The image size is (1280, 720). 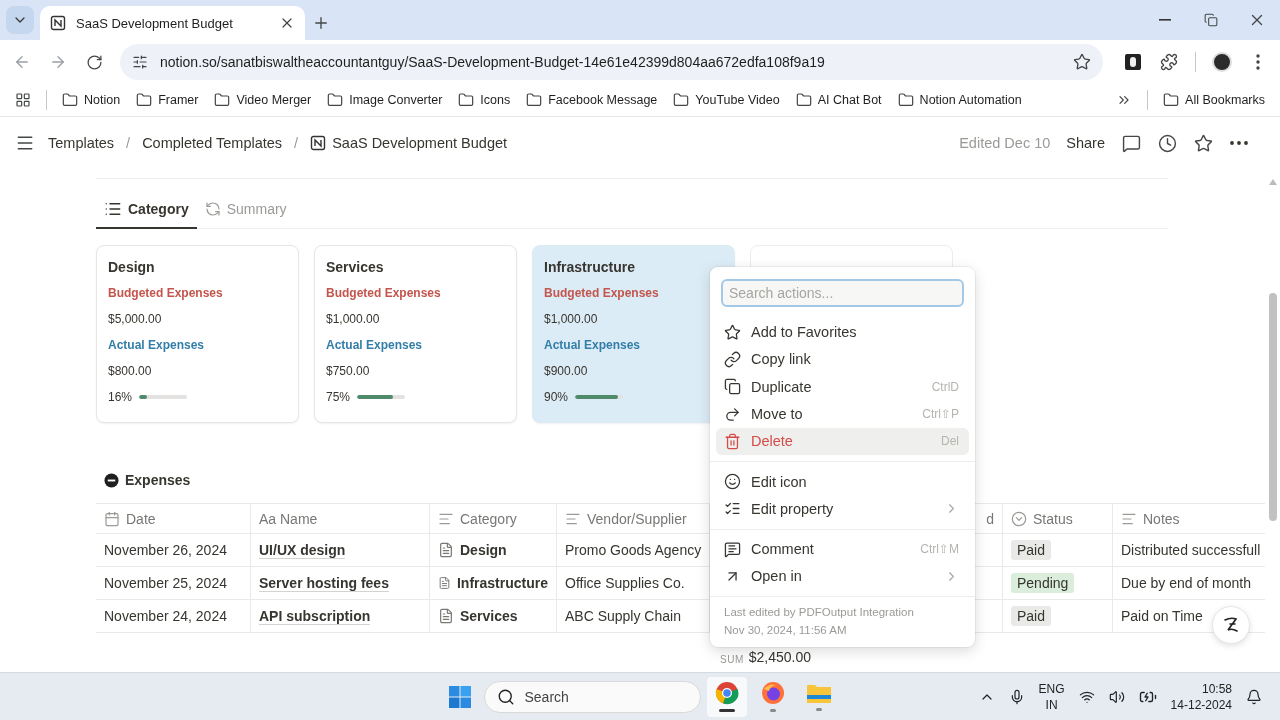 I want to click on copy-icon, so click(x=732, y=387).